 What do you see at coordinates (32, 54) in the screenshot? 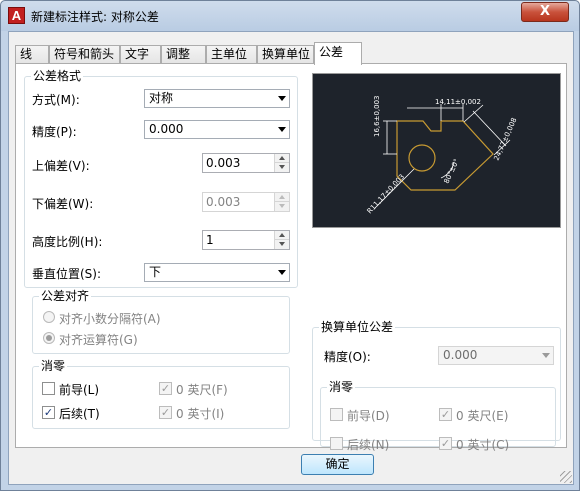
I see `tab-lines: 线` at bounding box center [32, 54].